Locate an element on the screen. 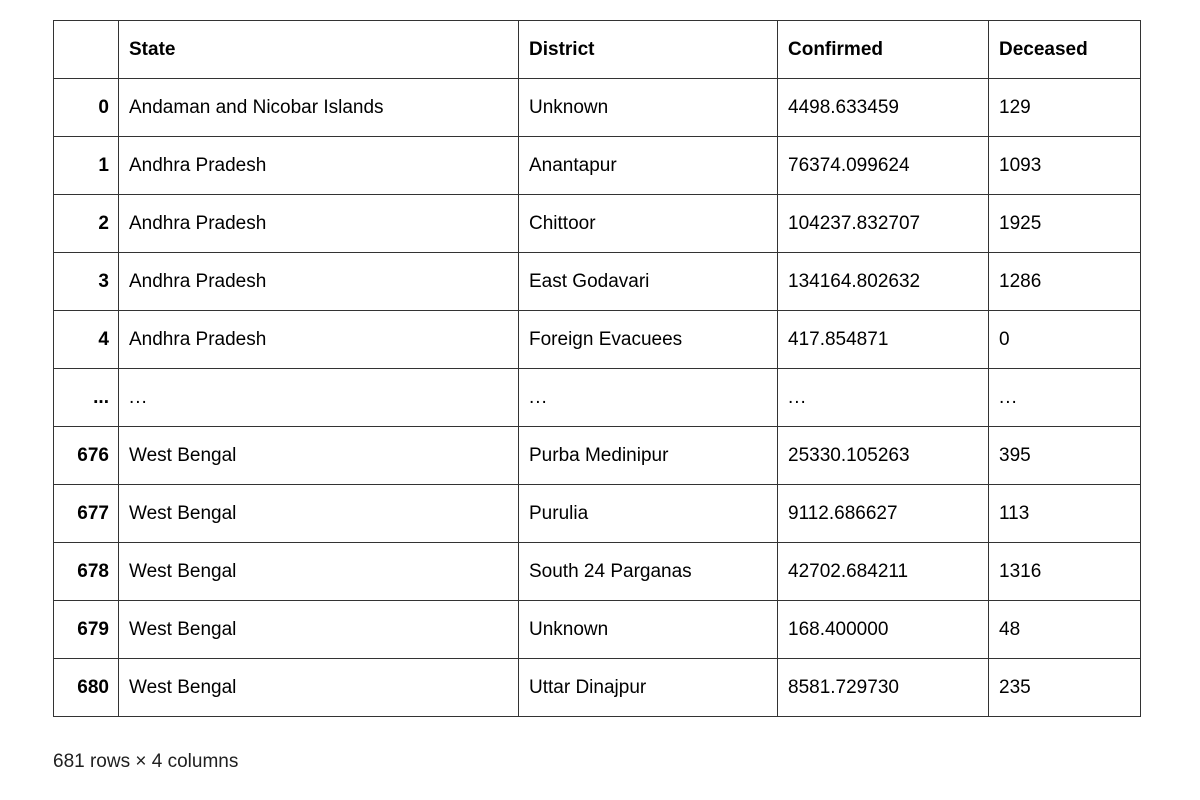 This screenshot has height=800, width=1200. row-index-cell: 679 is located at coordinates (86, 629).